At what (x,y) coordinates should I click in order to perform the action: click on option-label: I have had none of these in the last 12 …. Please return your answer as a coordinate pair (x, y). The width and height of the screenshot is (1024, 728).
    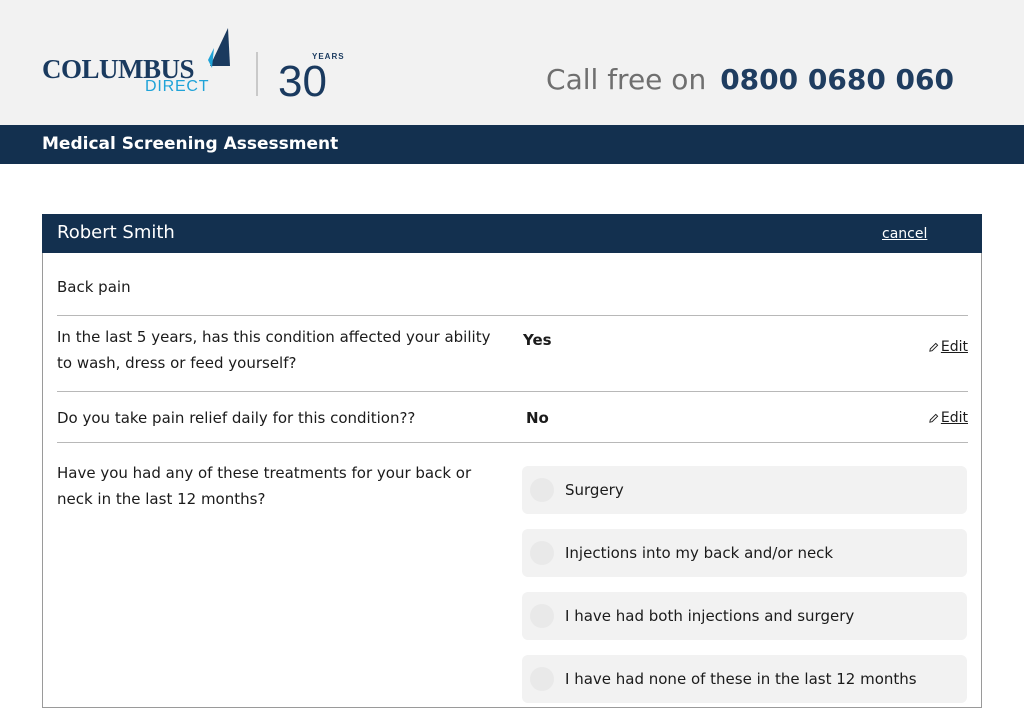
    Looking at the image, I should click on (741, 679).